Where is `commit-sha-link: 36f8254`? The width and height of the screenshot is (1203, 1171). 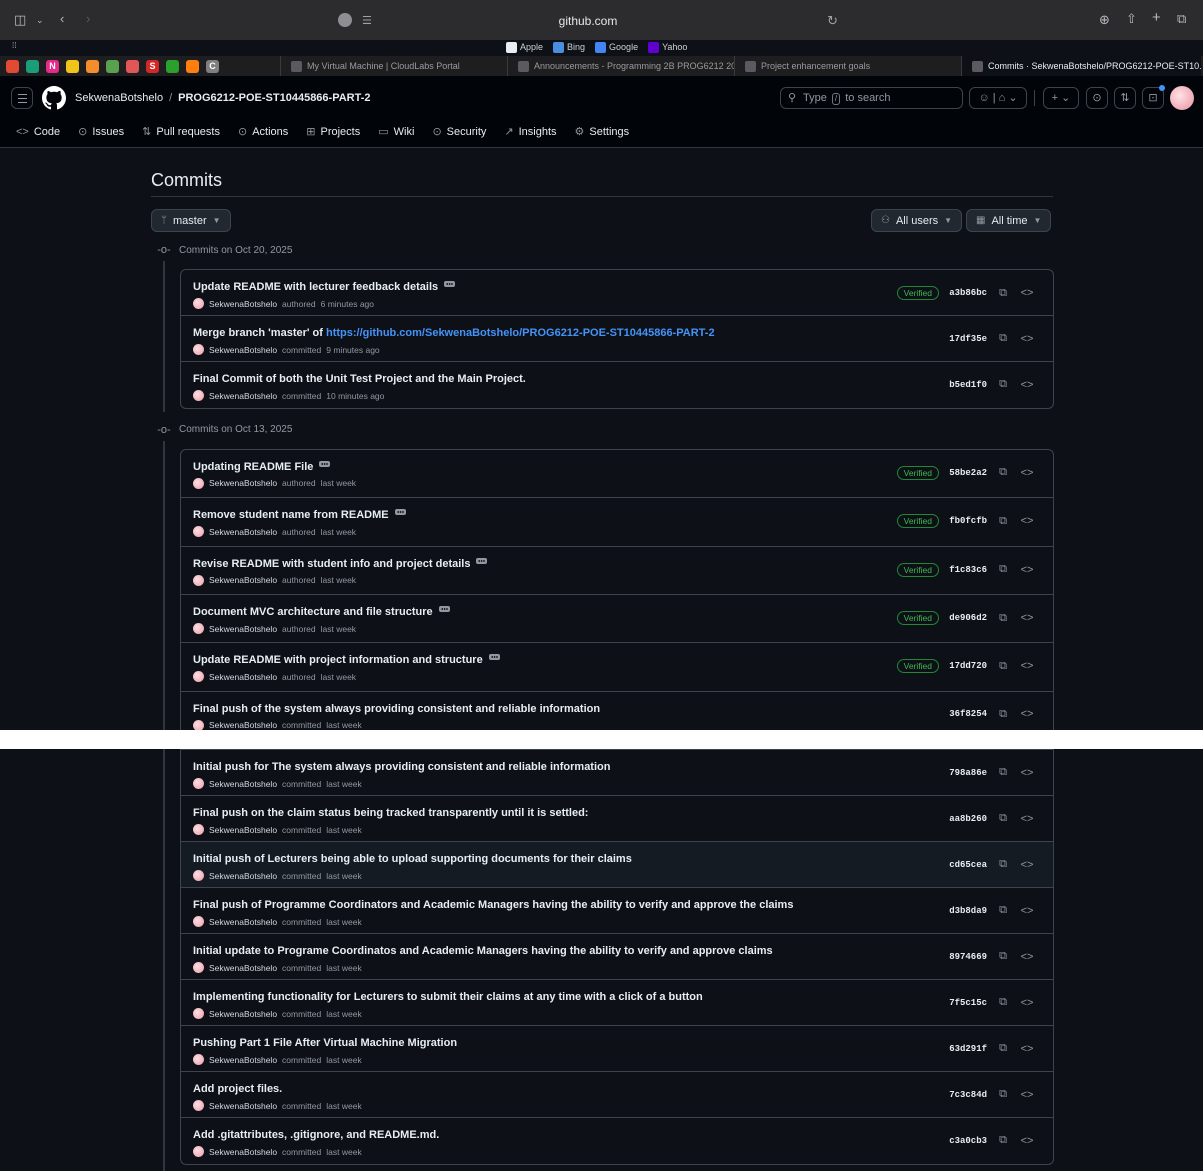
commit-sha-link: 36f8254 is located at coordinates (967, 714).